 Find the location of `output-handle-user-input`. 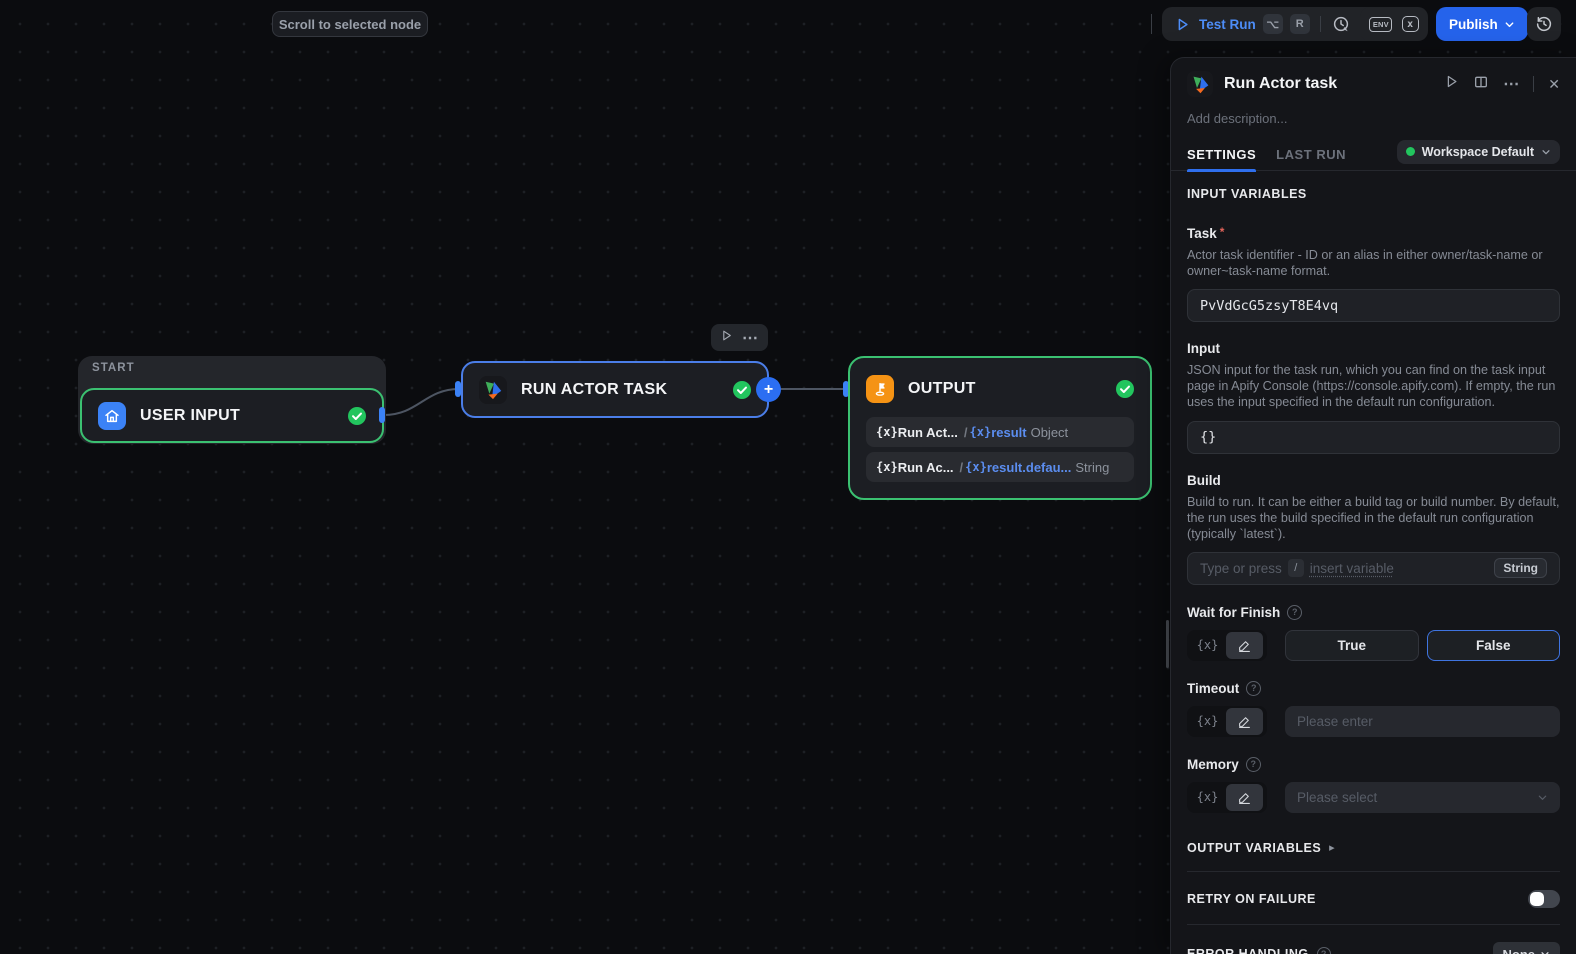

output-handle-user-input is located at coordinates (382, 415).